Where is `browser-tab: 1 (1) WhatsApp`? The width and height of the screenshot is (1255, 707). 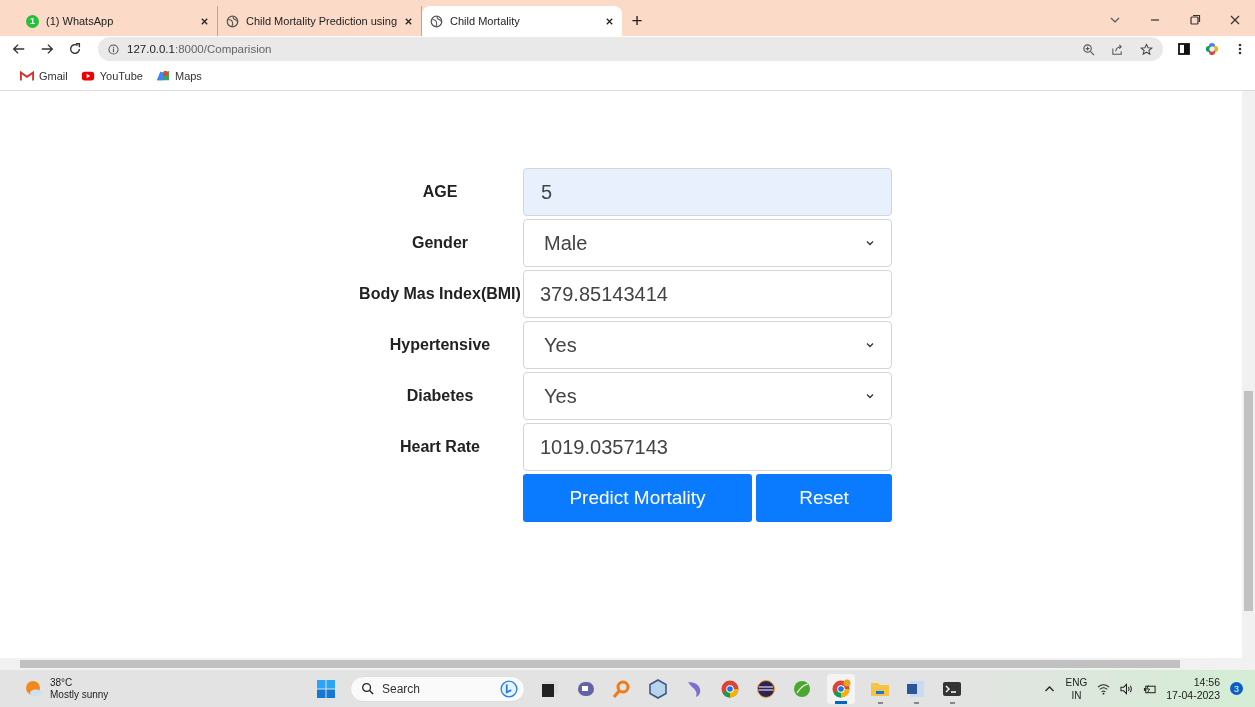 browser-tab: 1 (1) WhatsApp is located at coordinates (118, 21).